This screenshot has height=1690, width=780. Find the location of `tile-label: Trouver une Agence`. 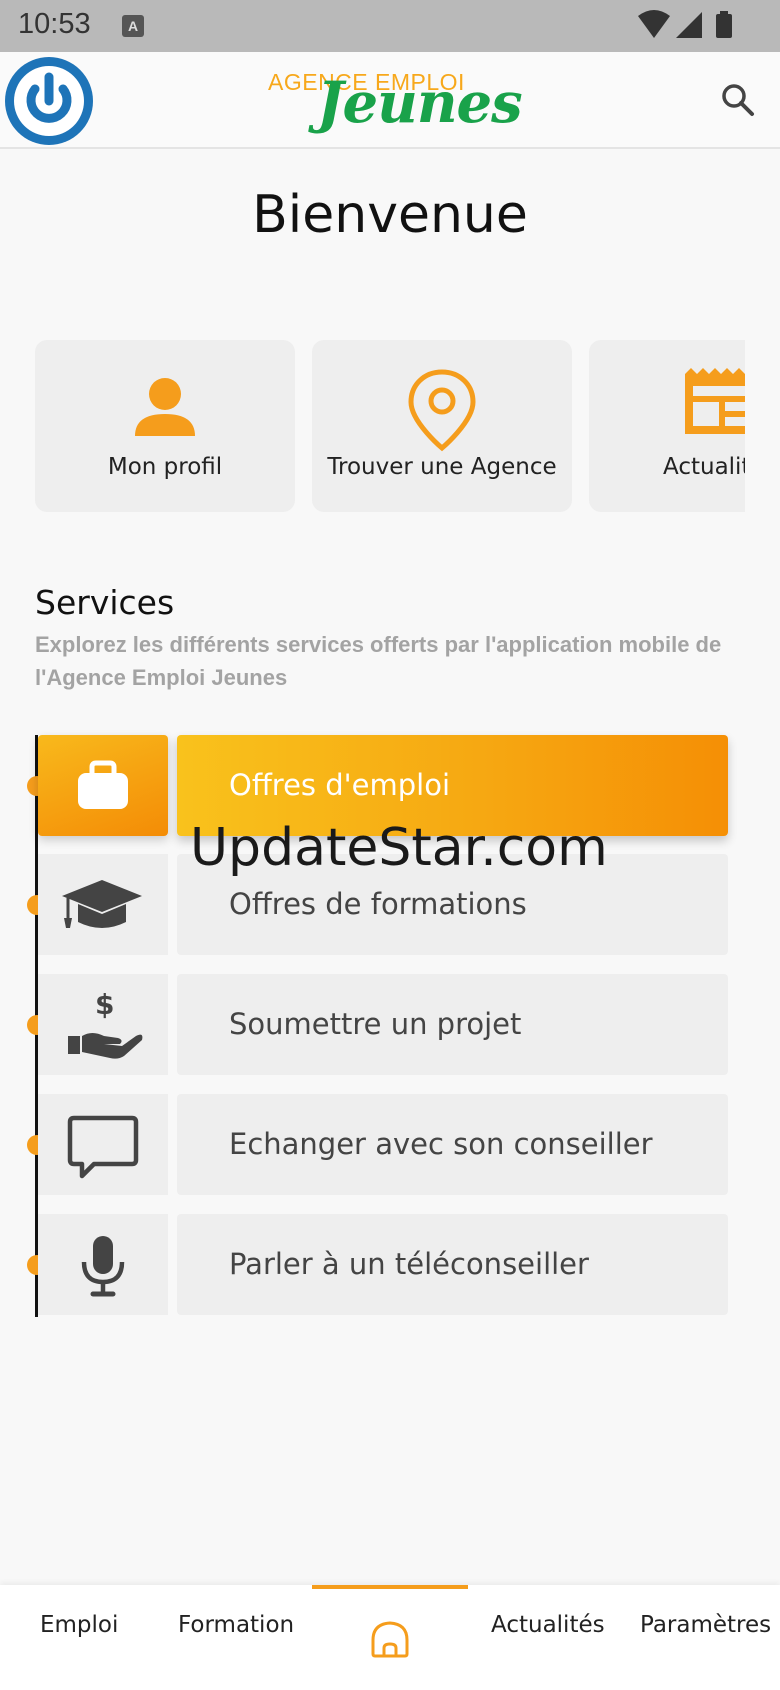

tile-label: Trouver une Agence is located at coordinates (442, 467).